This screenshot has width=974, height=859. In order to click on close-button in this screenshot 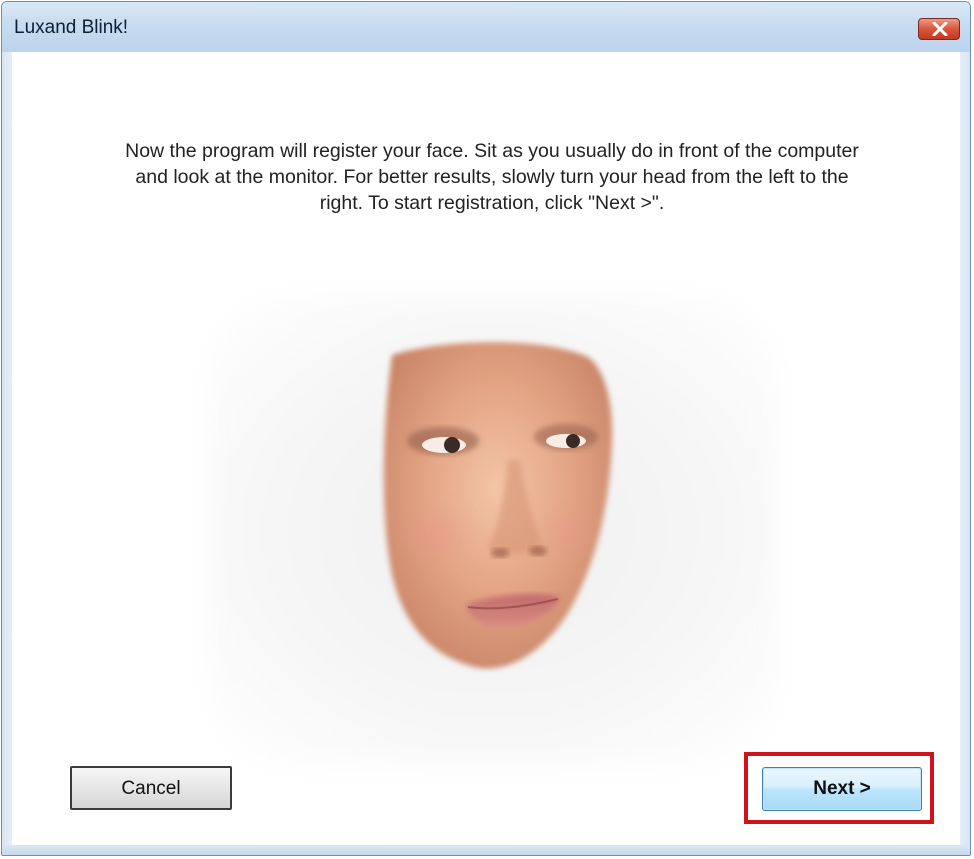, I will do `click(939, 29)`.